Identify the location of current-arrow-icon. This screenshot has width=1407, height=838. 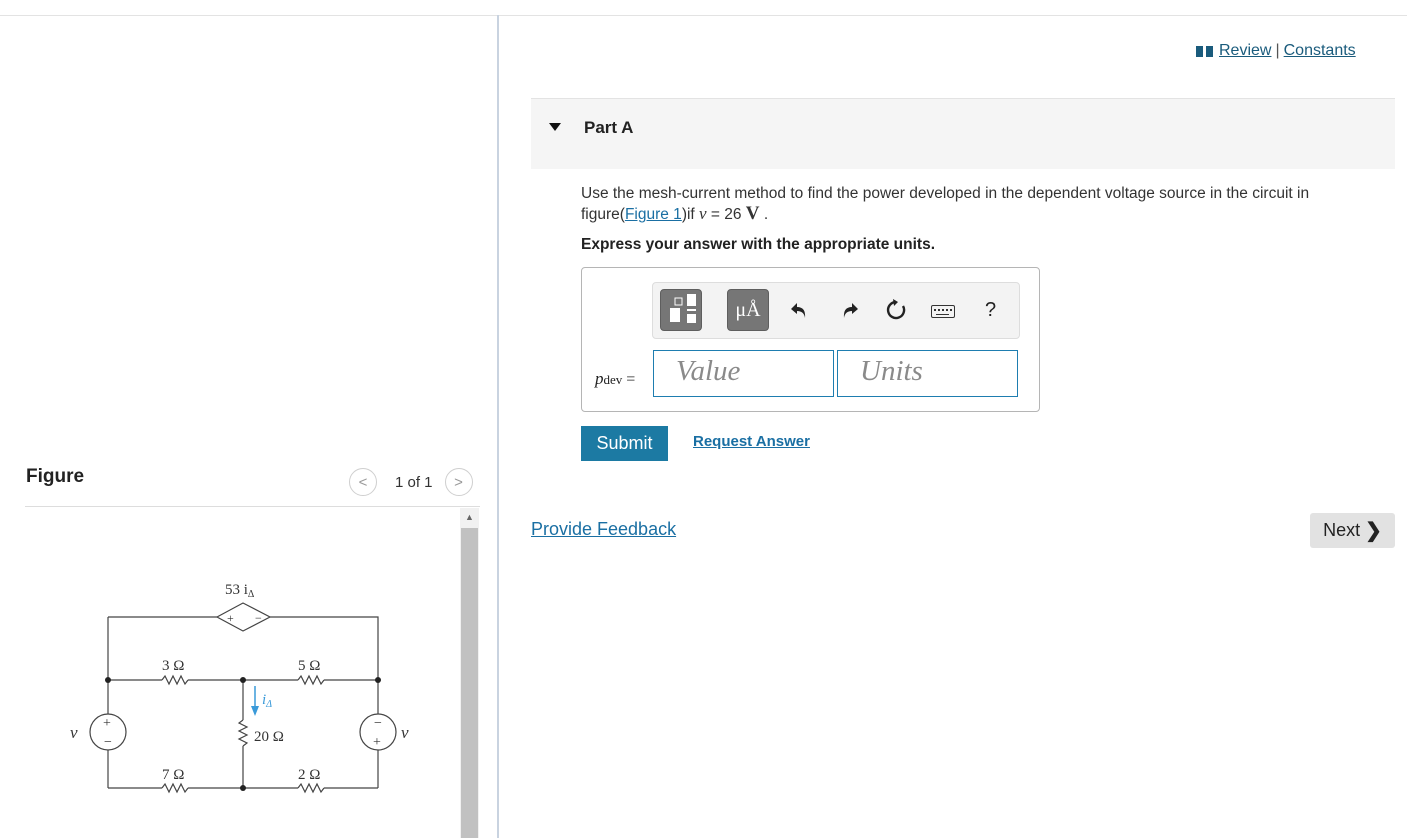
(255, 701).